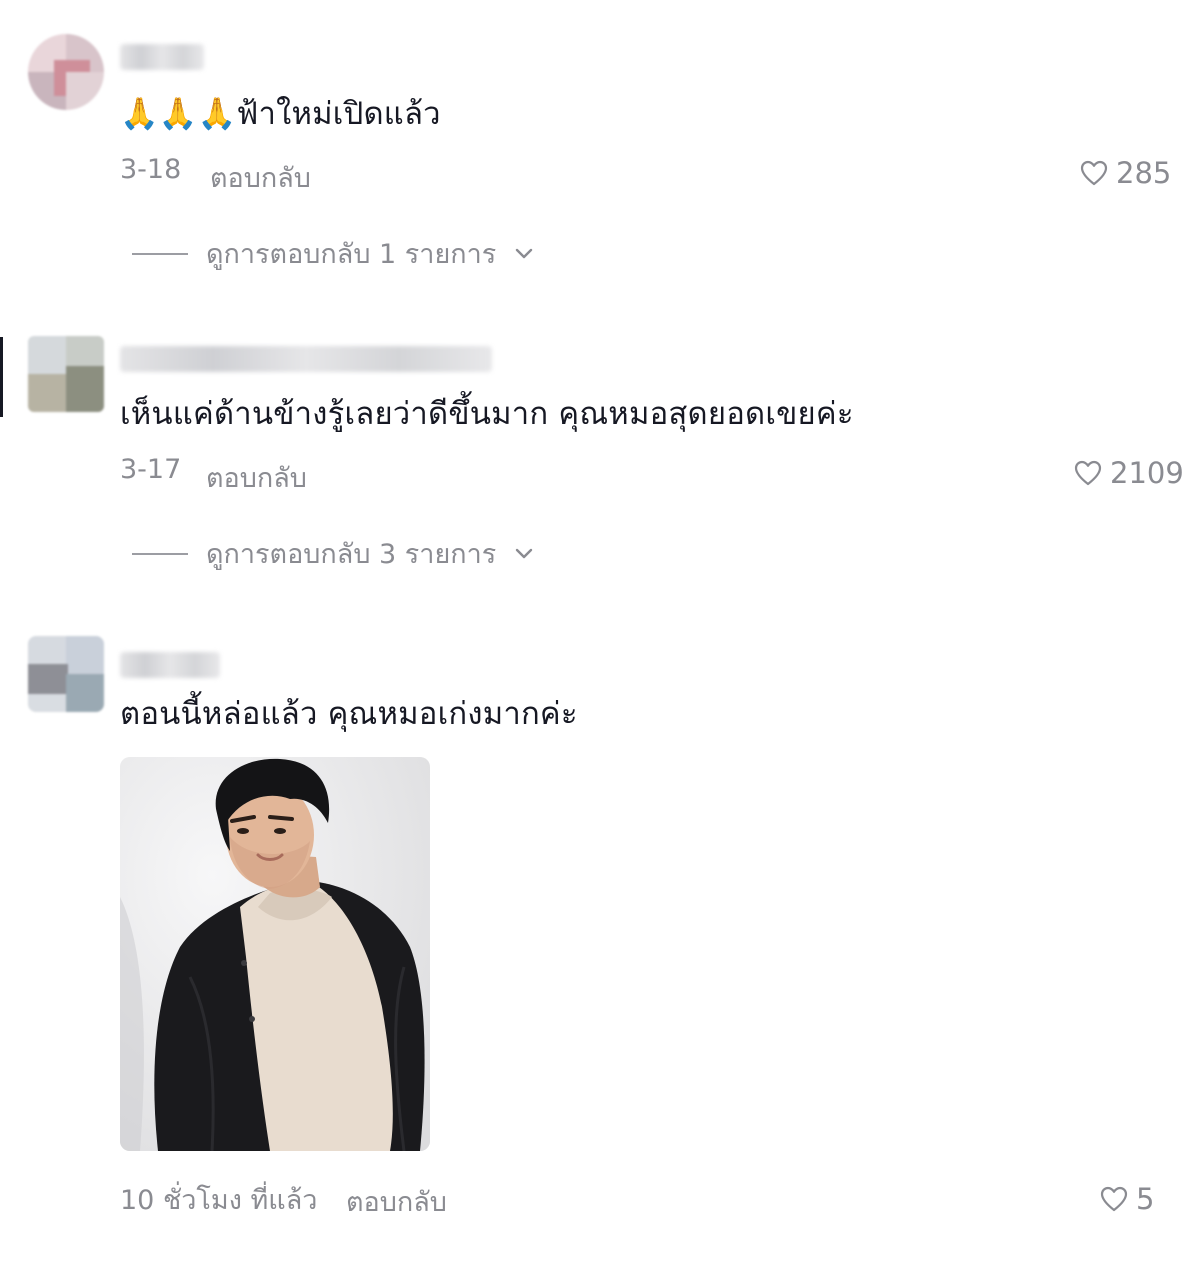  I want to click on view-replies-button: ดูการตอบกลับ 3 รายการ, so click(333, 553).